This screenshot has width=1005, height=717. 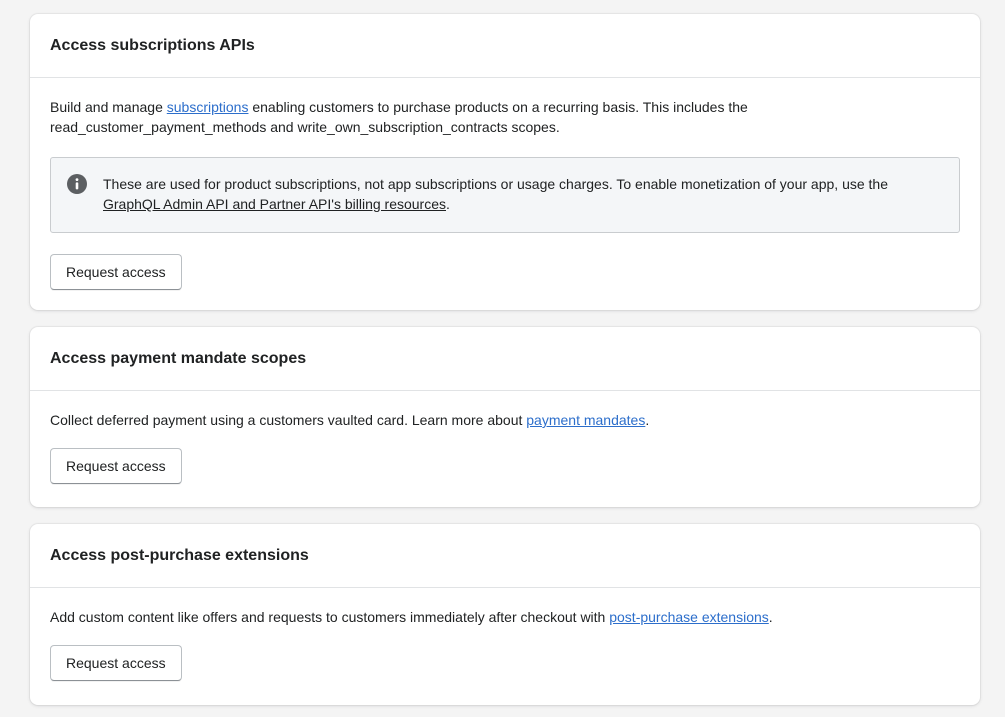 What do you see at coordinates (208, 107) in the screenshot?
I see `subscriptions-link: subscriptions` at bounding box center [208, 107].